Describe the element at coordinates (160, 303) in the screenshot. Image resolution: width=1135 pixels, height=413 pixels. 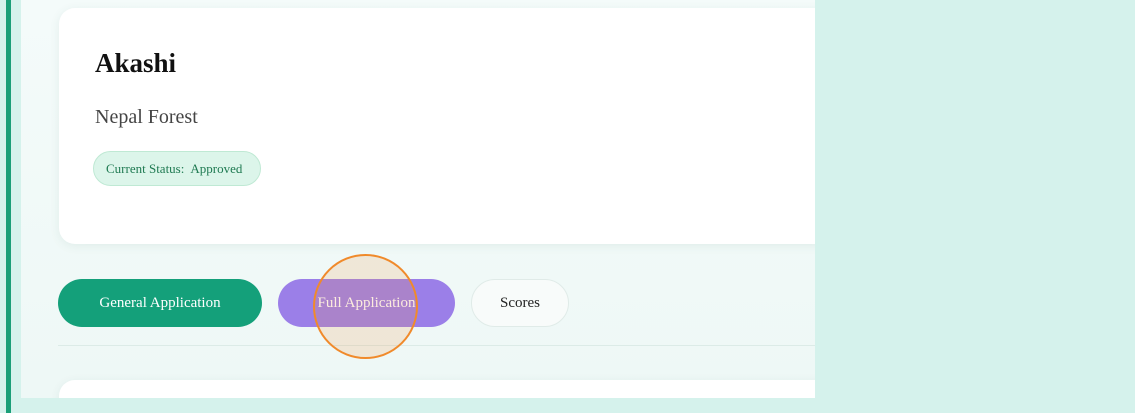
I see `tab-general-application: General Application` at that location.